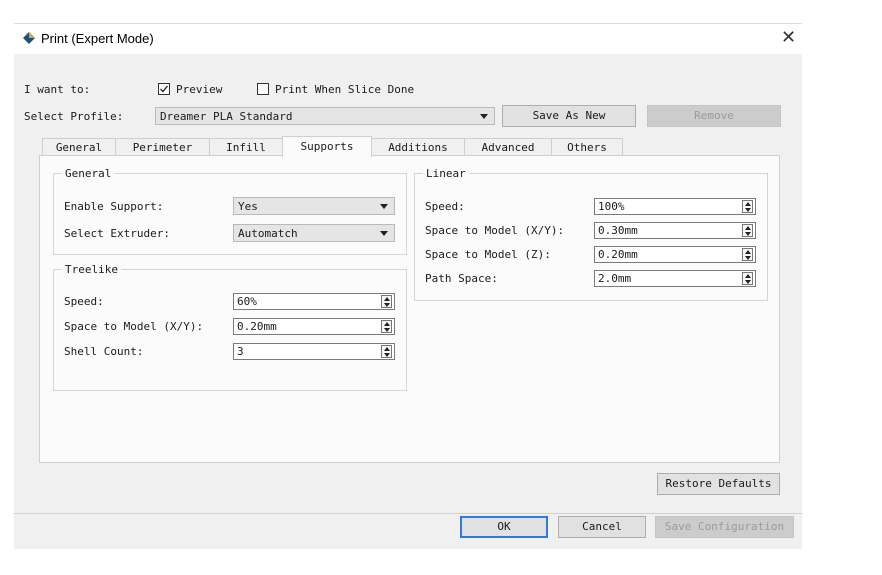 The width and height of the screenshot is (882, 575). I want to click on enable-support-label: Enable Support:, so click(114, 206).